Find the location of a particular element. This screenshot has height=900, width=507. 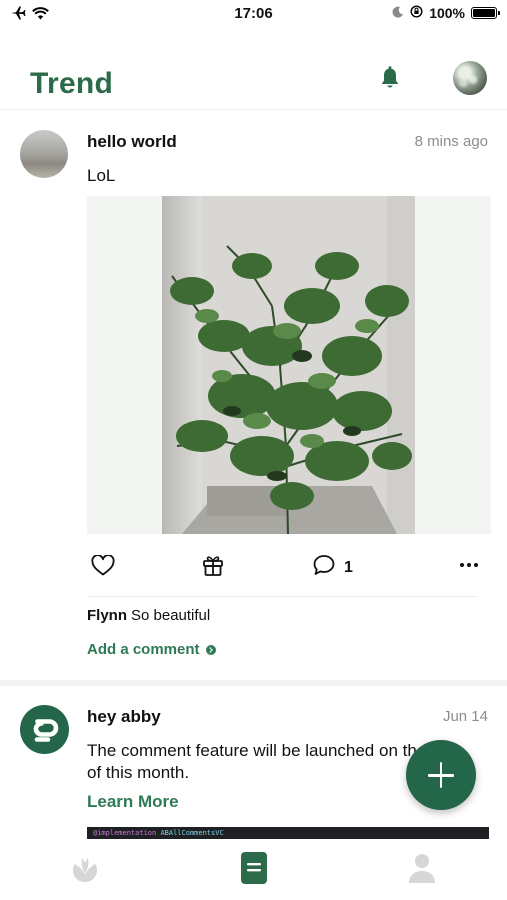

add-comment-label: Add a comment is located at coordinates (143, 649).